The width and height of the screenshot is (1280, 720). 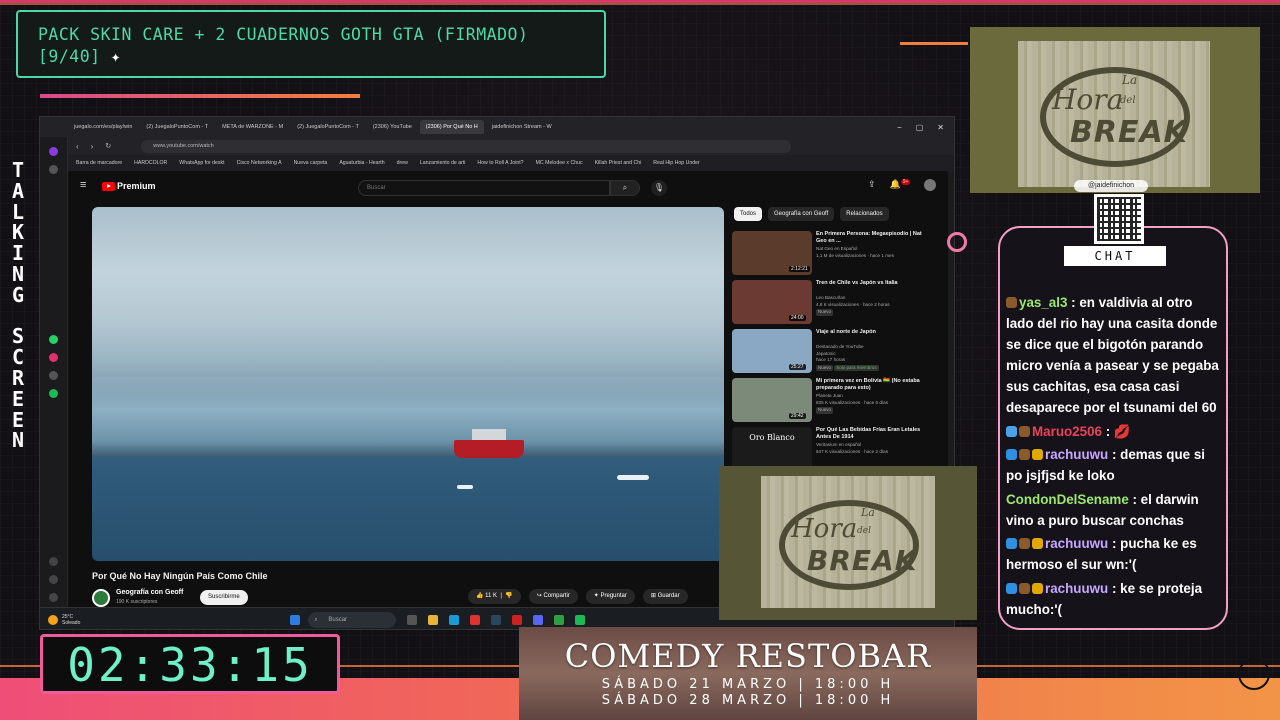 I want to click on channel-avatar, so click(x=101, y=598).